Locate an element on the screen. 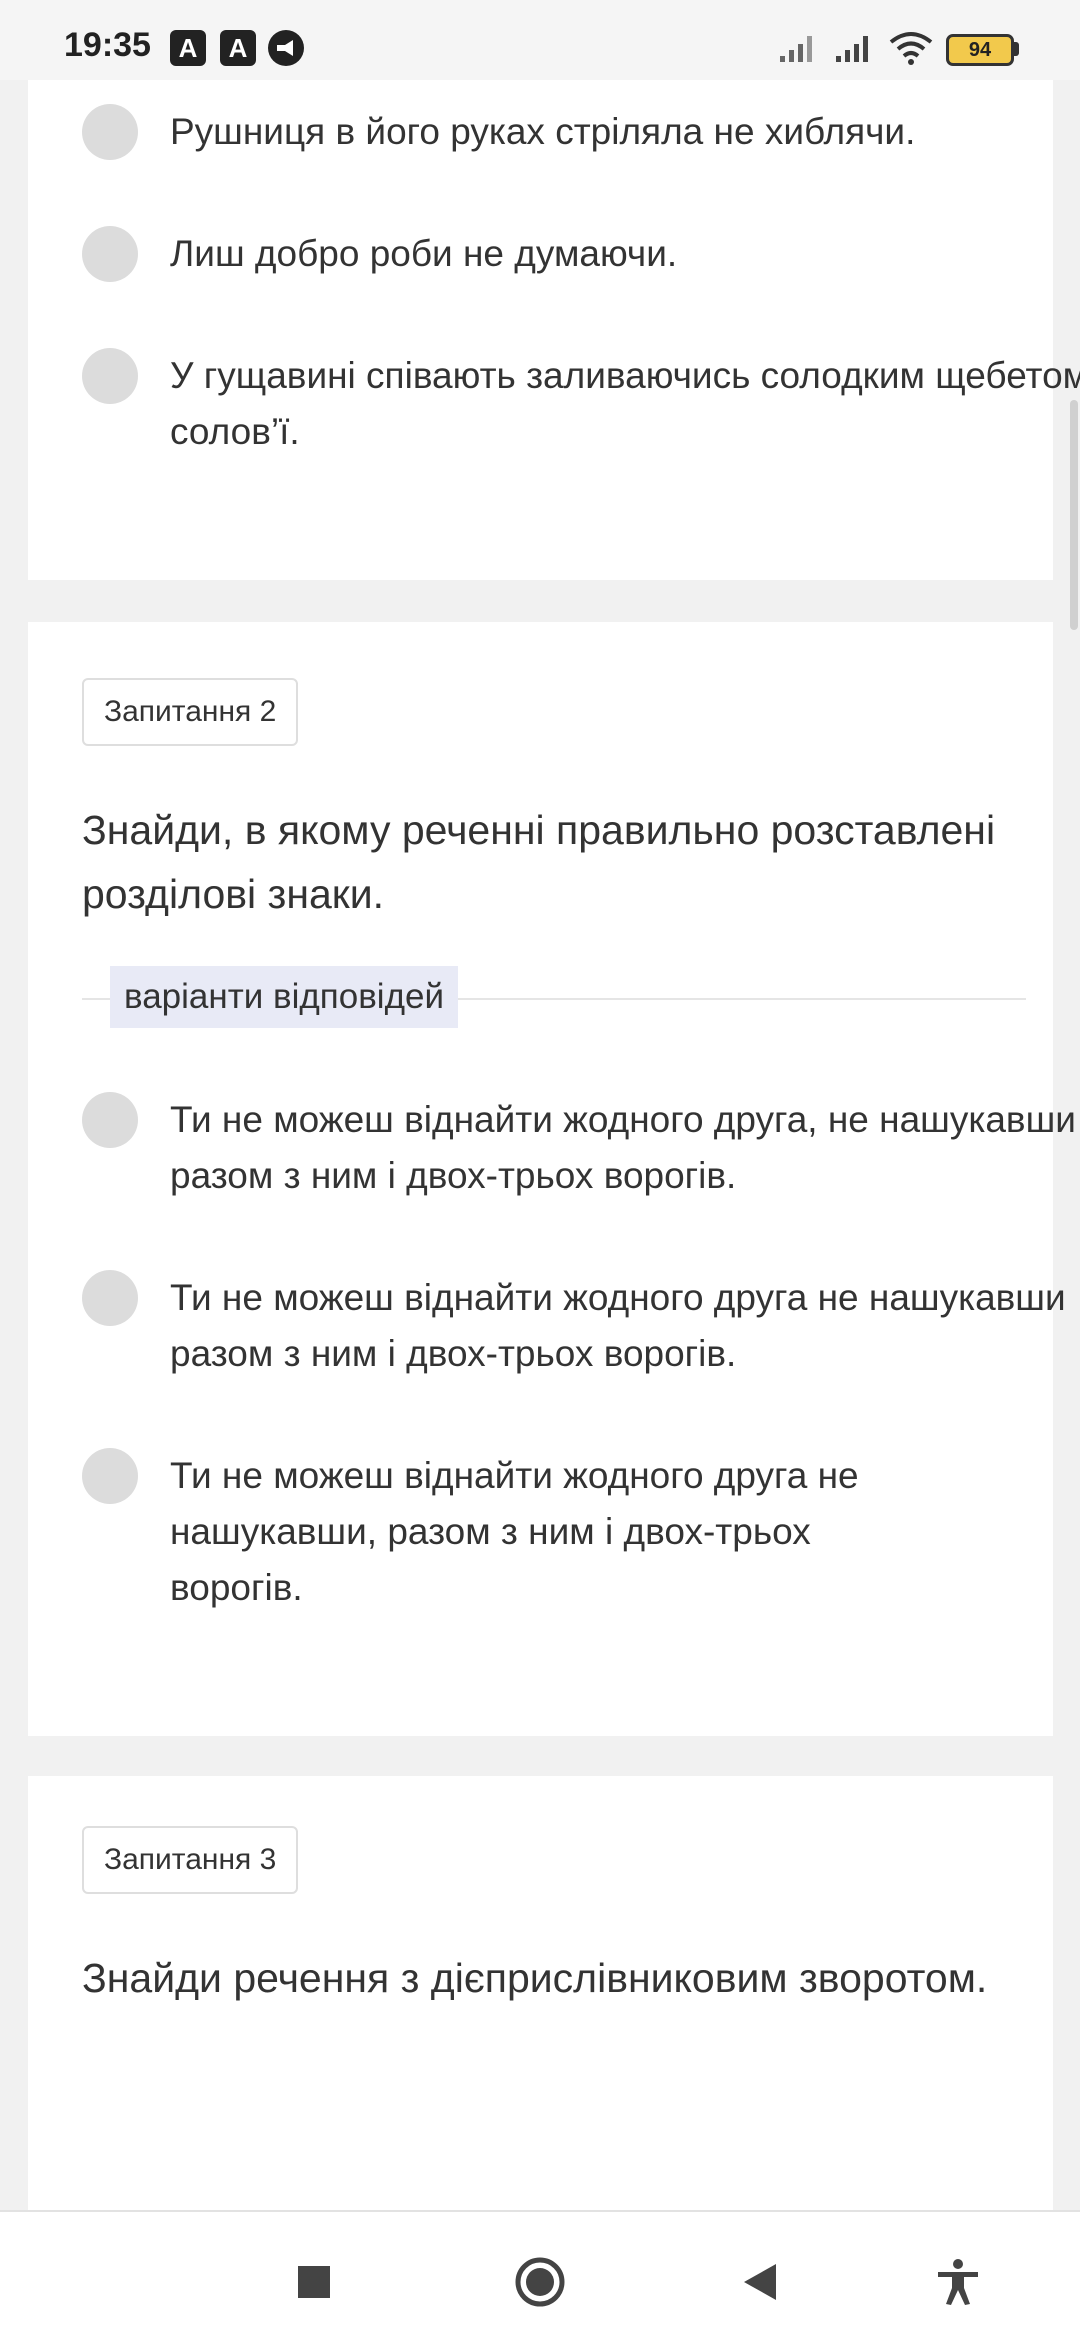  answer-option-text: Лиш добро роби не думаючи. is located at coordinates (424, 253).